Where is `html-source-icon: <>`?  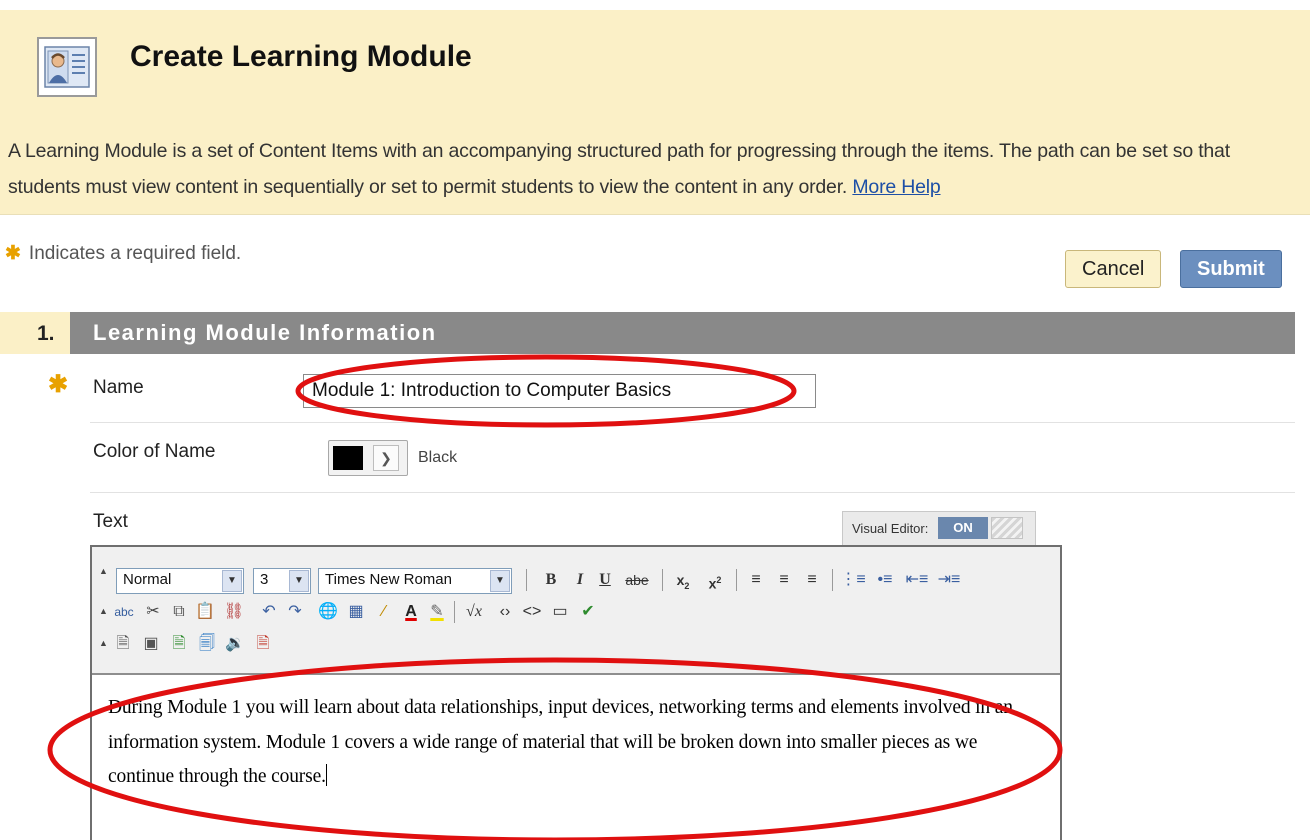
html-source-icon: <> is located at coordinates (532, 612).